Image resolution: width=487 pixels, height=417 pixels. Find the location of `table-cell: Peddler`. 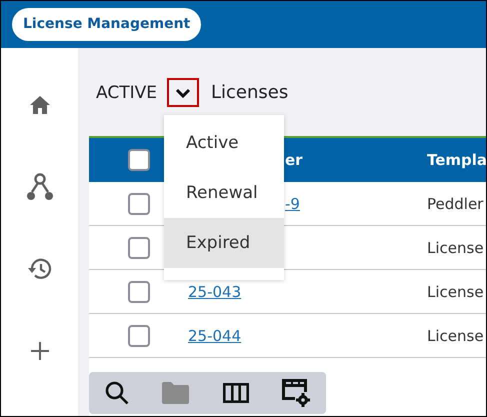

table-cell: Peddler is located at coordinates (455, 203).